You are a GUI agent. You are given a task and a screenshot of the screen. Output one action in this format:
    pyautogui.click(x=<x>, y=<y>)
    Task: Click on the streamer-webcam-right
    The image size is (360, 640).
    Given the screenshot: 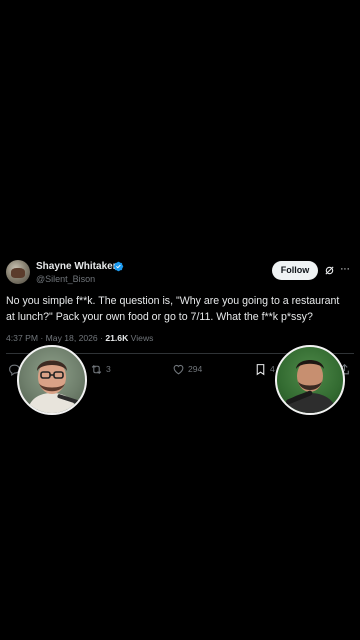 What is the action you would take?
    pyautogui.click(x=310, y=380)
    